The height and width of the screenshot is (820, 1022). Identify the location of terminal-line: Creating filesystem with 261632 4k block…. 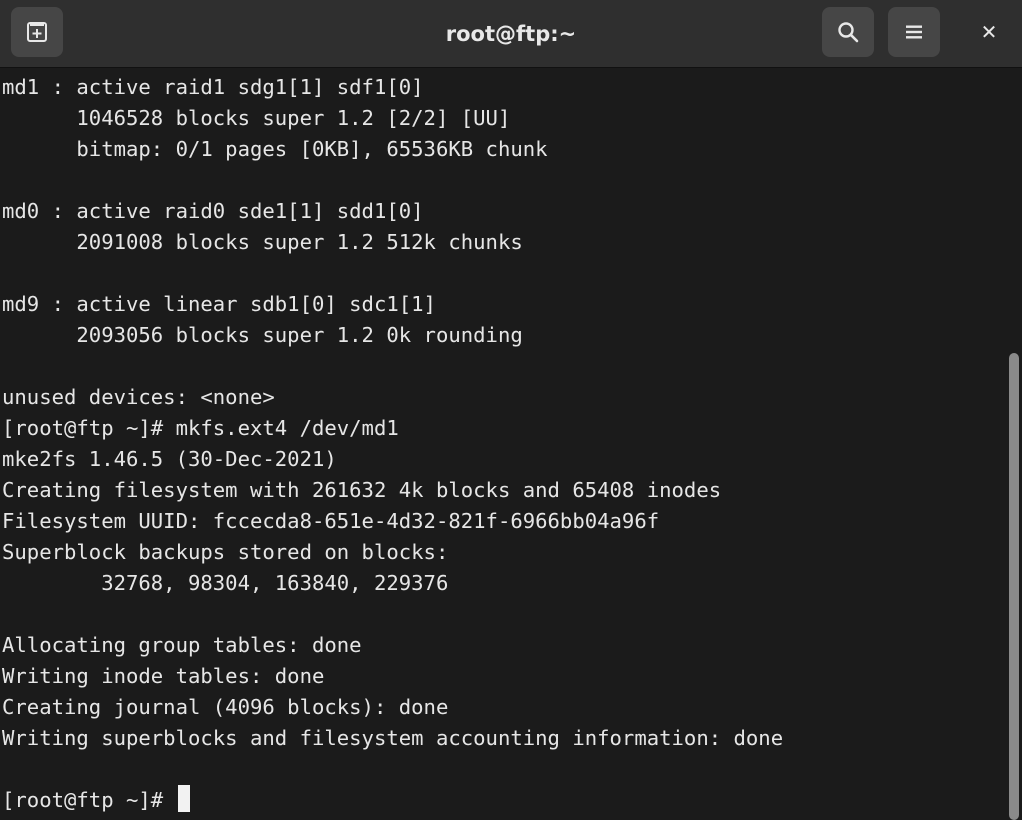
(362, 490).